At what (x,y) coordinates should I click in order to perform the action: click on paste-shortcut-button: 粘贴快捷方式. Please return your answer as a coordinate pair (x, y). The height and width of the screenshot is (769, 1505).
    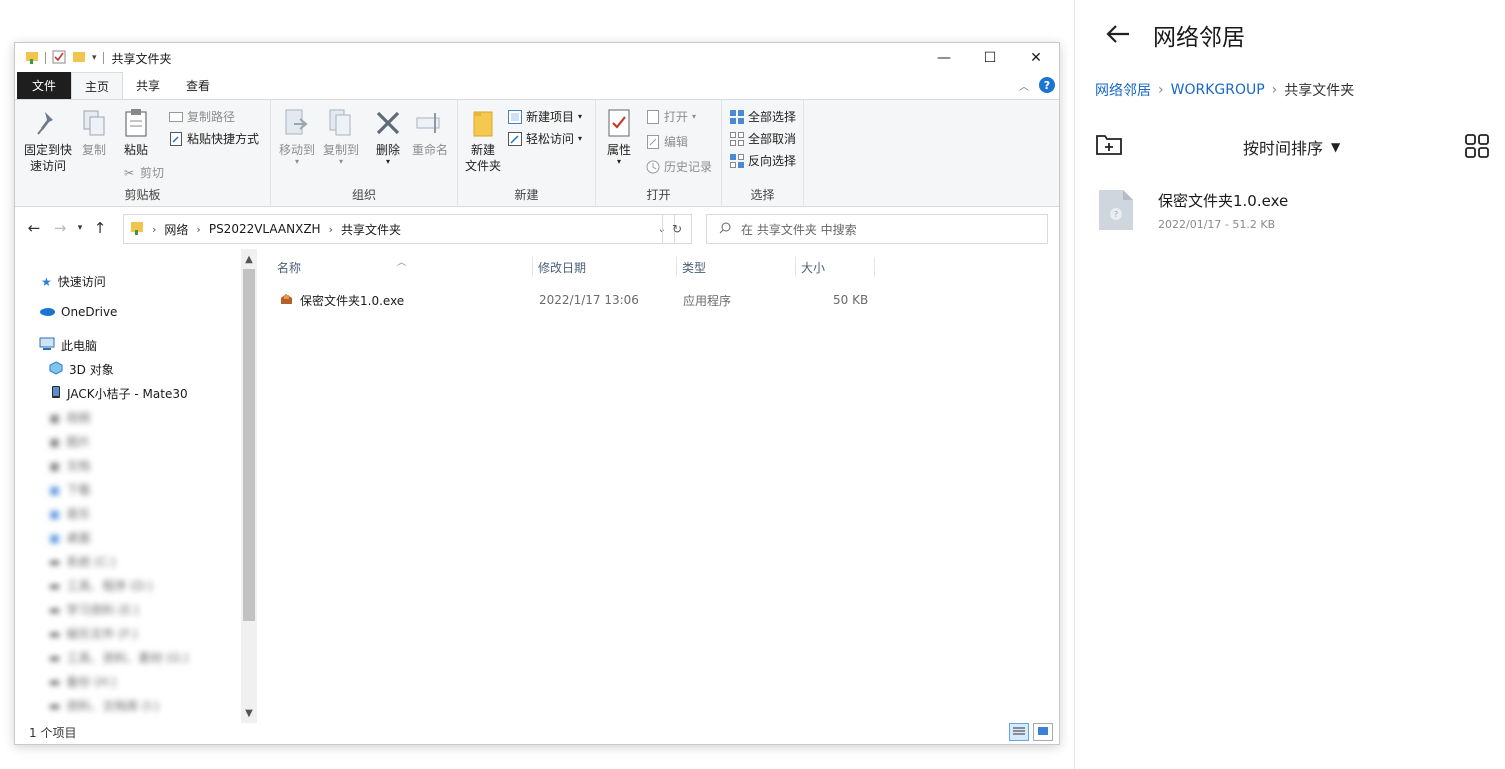
    Looking at the image, I should click on (214, 138).